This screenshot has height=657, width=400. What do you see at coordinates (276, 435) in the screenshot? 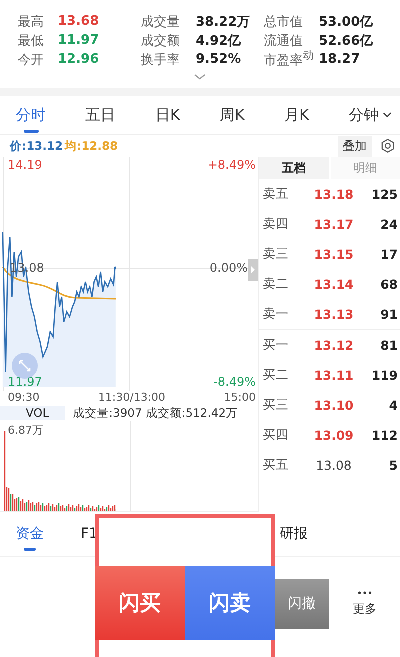
I see `level-label: 买四` at bounding box center [276, 435].